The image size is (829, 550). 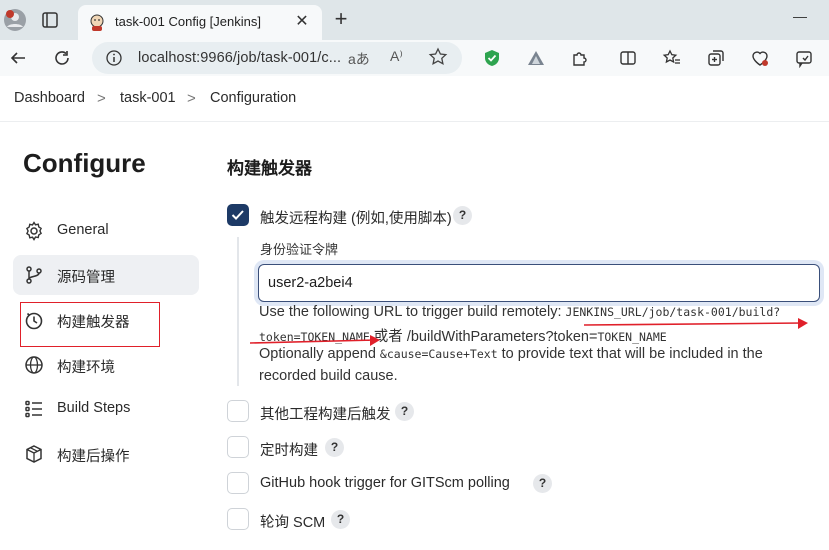 What do you see at coordinates (292, 521) in the screenshot?
I see `poll-scm-label: 轮询 SCM` at bounding box center [292, 521].